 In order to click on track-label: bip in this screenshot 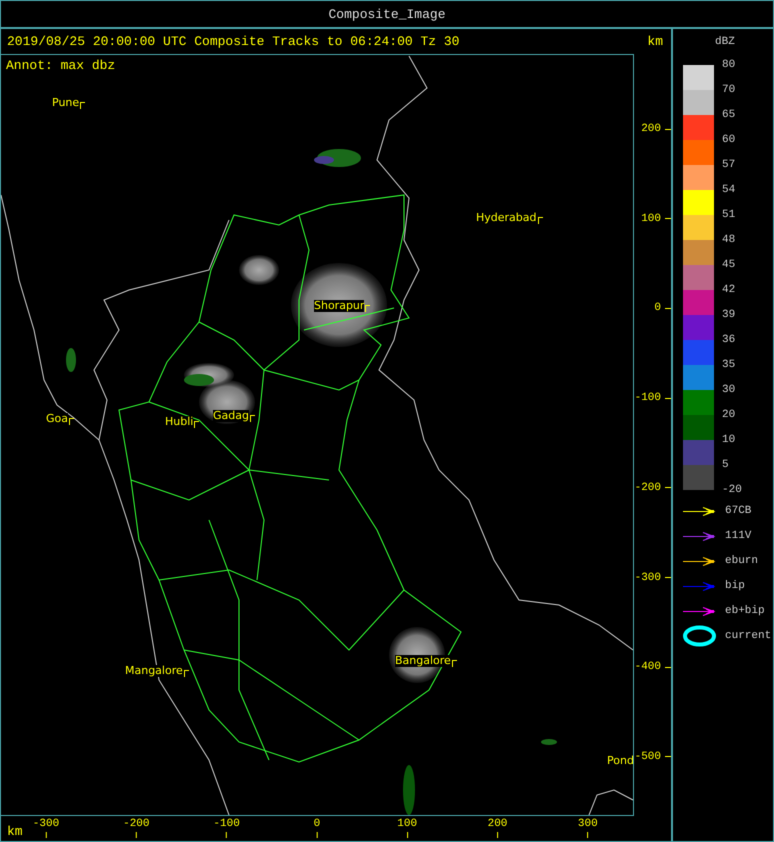, I will do `click(735, 586)`.